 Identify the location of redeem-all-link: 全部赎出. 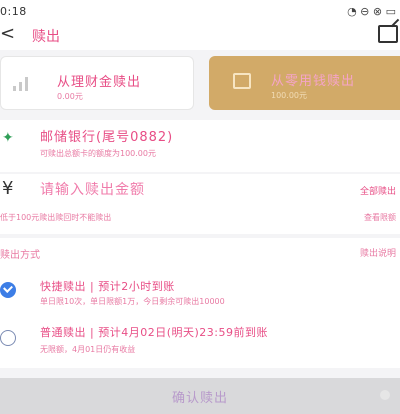
(378, 190).